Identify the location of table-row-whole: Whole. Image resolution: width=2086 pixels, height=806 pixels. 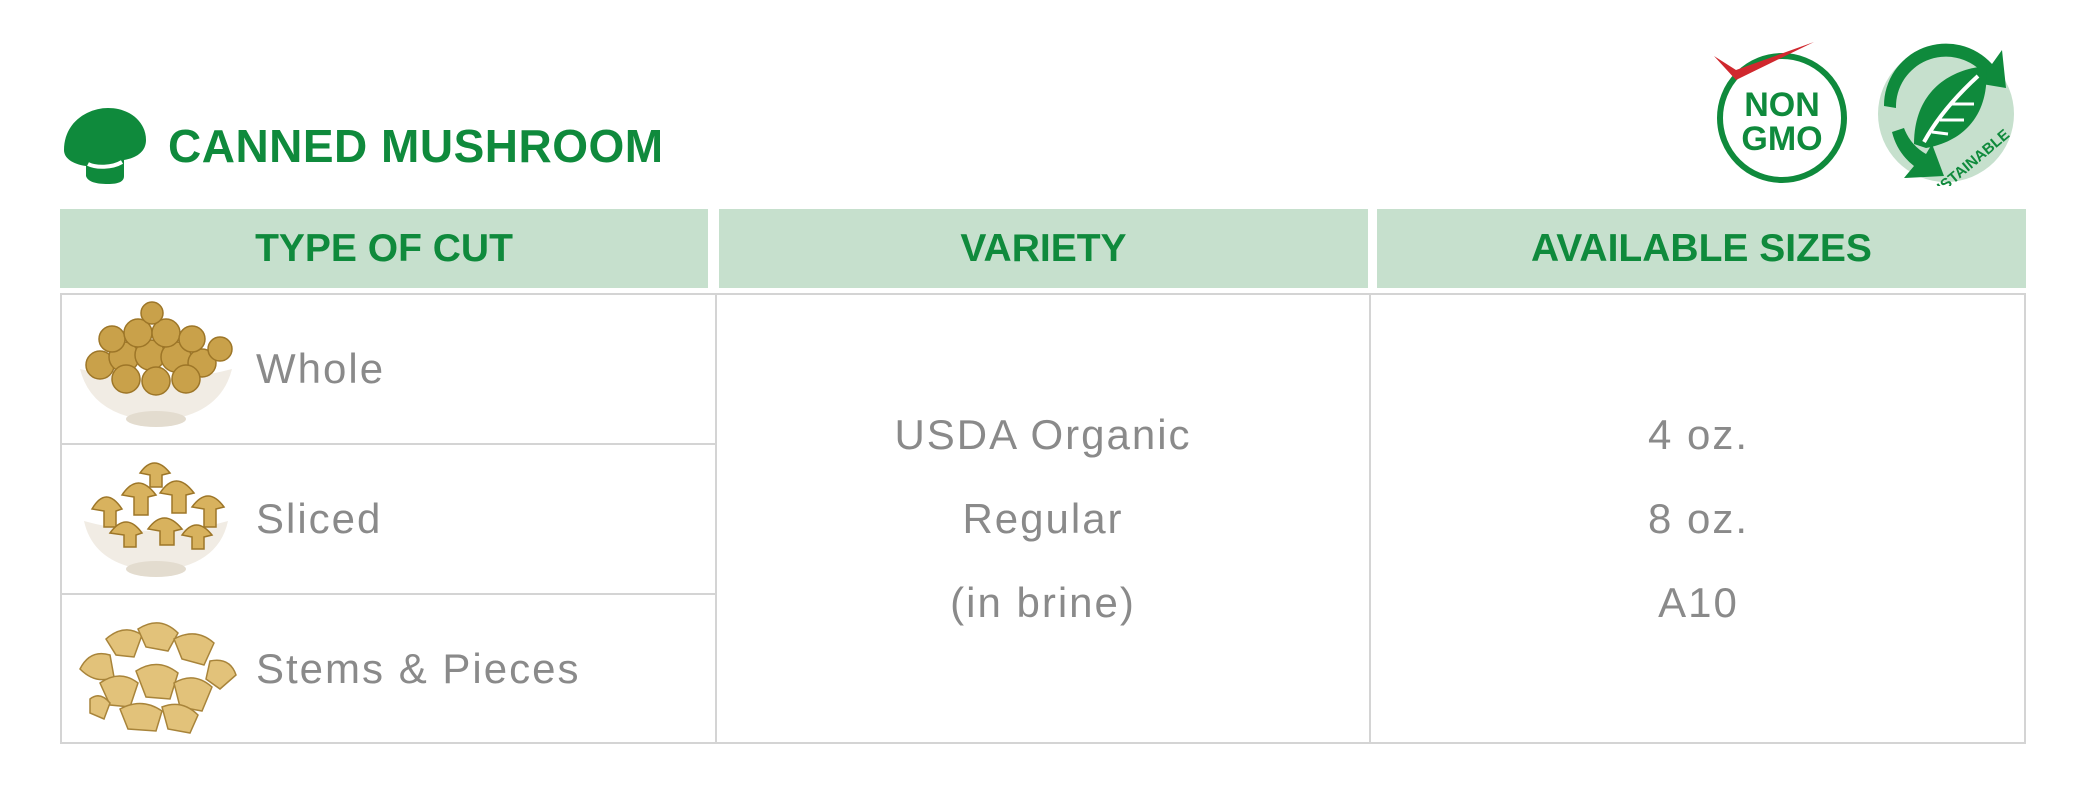
(388, 369).